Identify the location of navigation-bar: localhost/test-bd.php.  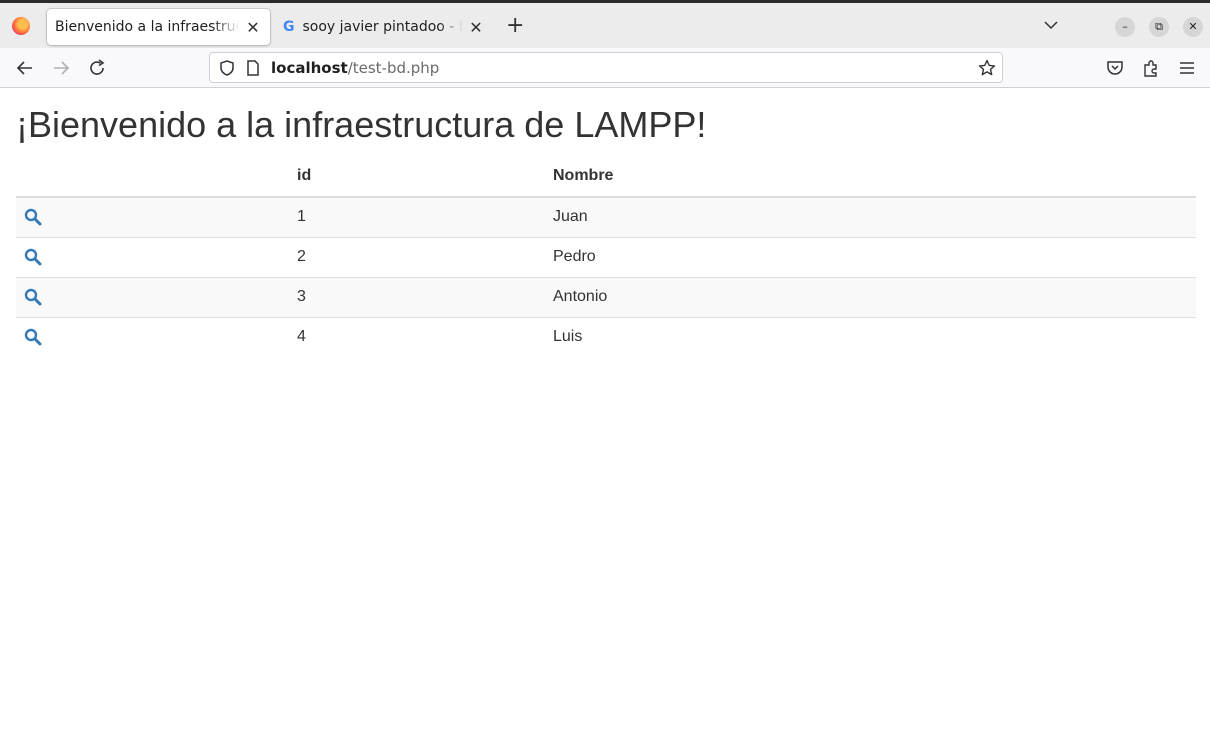
(605, 68).